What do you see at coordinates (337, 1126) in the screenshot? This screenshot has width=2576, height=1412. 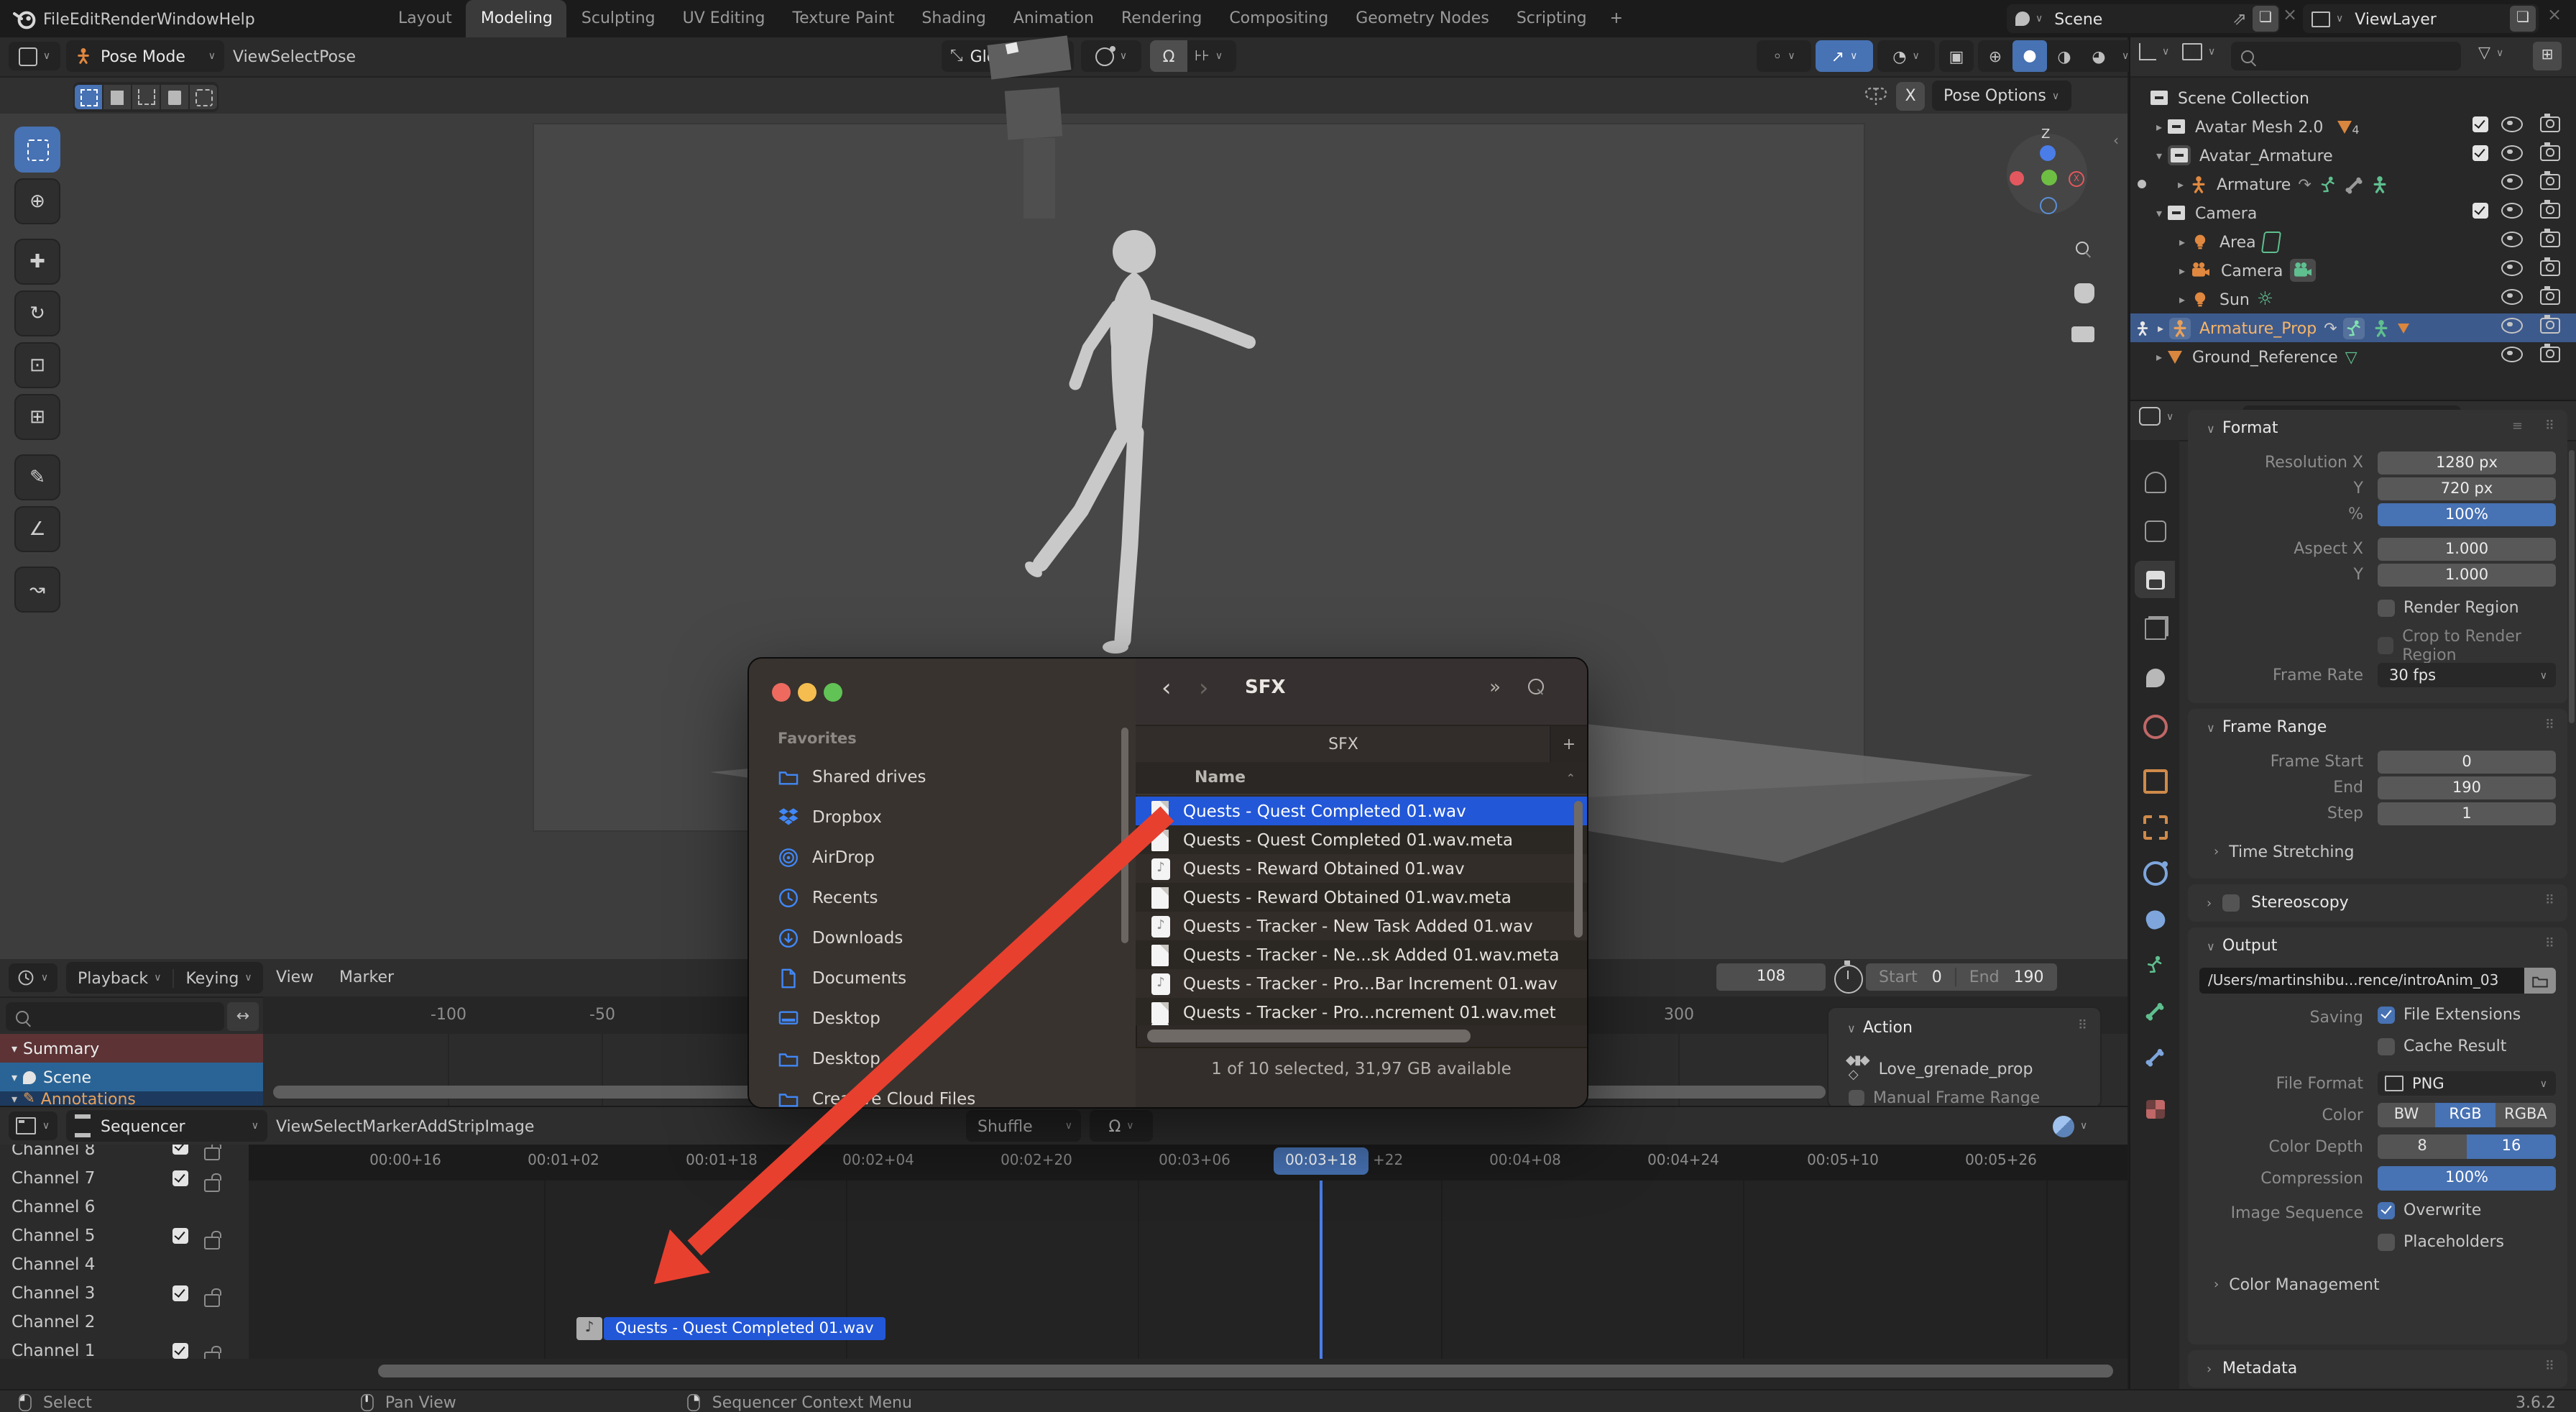 I see `seq-select-menu: Select` at bounding box center [337, 1126].